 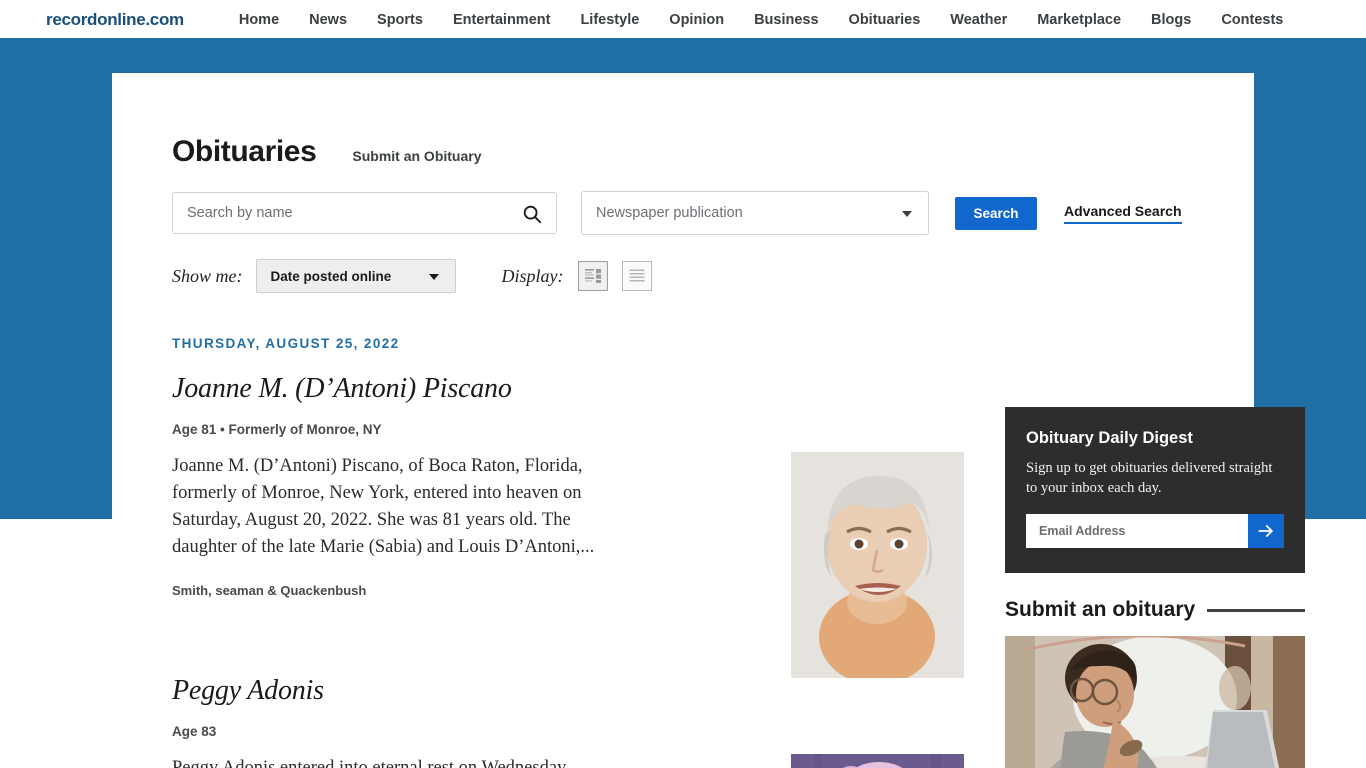 What do you see at coordinates (609, 20) in the screenshot?
I see `nav-item-lifestyle: Lifestyle` at bounding box center [609, 20].